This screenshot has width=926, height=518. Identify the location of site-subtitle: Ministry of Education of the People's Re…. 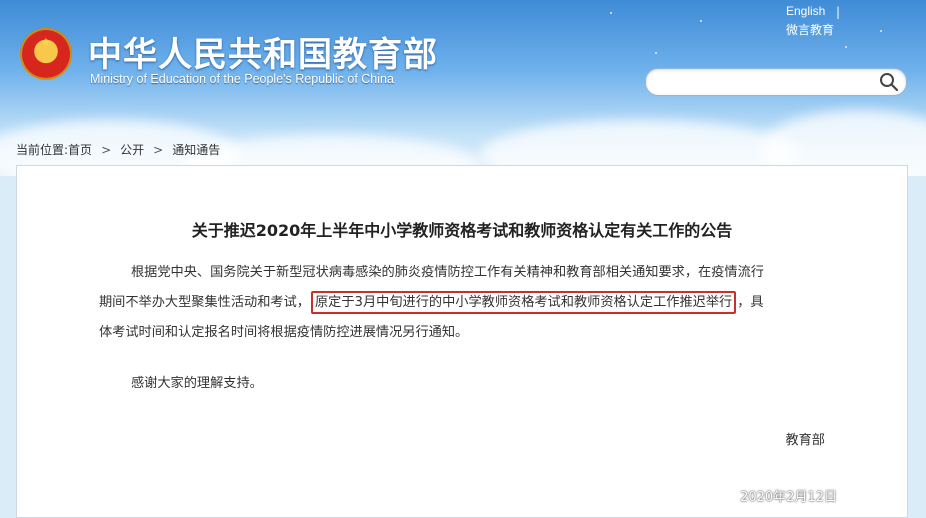
(242, 79).